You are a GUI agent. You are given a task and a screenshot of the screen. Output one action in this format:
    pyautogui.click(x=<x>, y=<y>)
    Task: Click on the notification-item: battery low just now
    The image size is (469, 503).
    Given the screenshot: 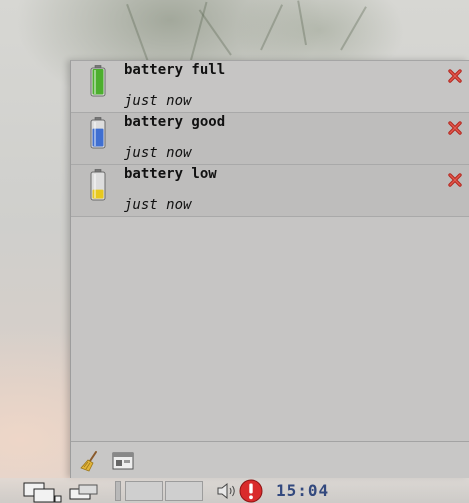 What is the action you would take?
    pyautogui.click(x=270, y=191)
    